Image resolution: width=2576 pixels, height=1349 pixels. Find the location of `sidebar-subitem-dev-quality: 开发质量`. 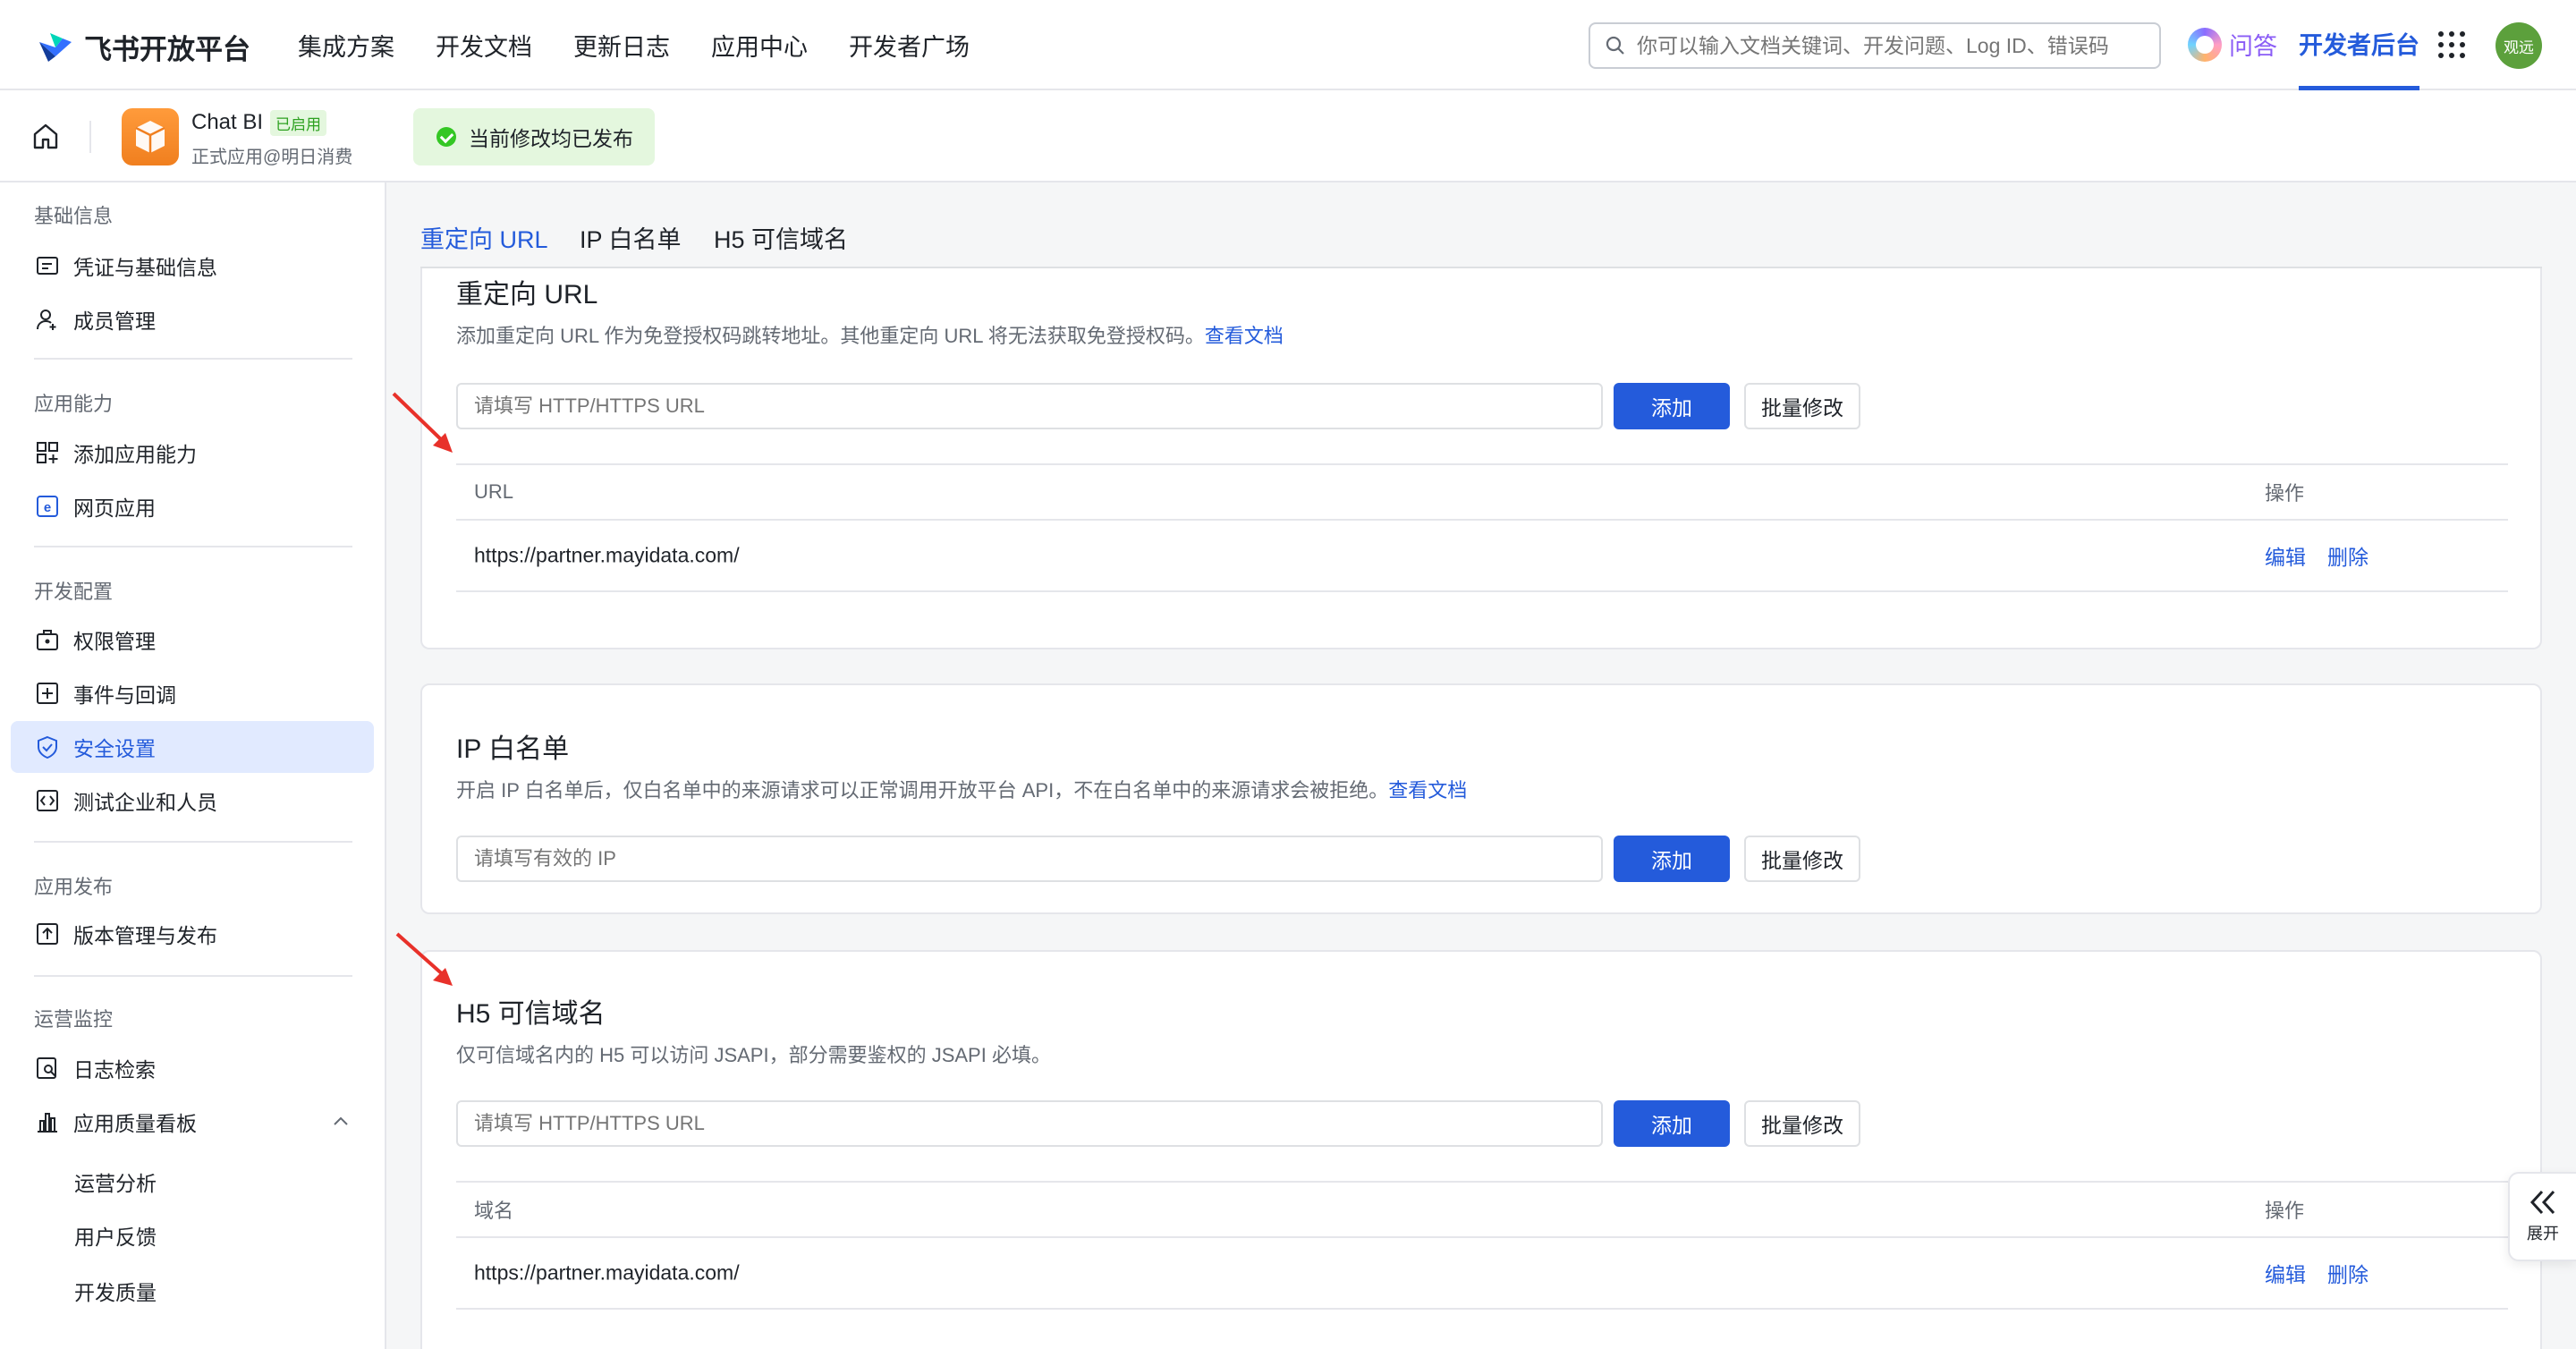

sidebar-subitem-dev-quality: 开发质量 is located at coordinates (115, 1291).